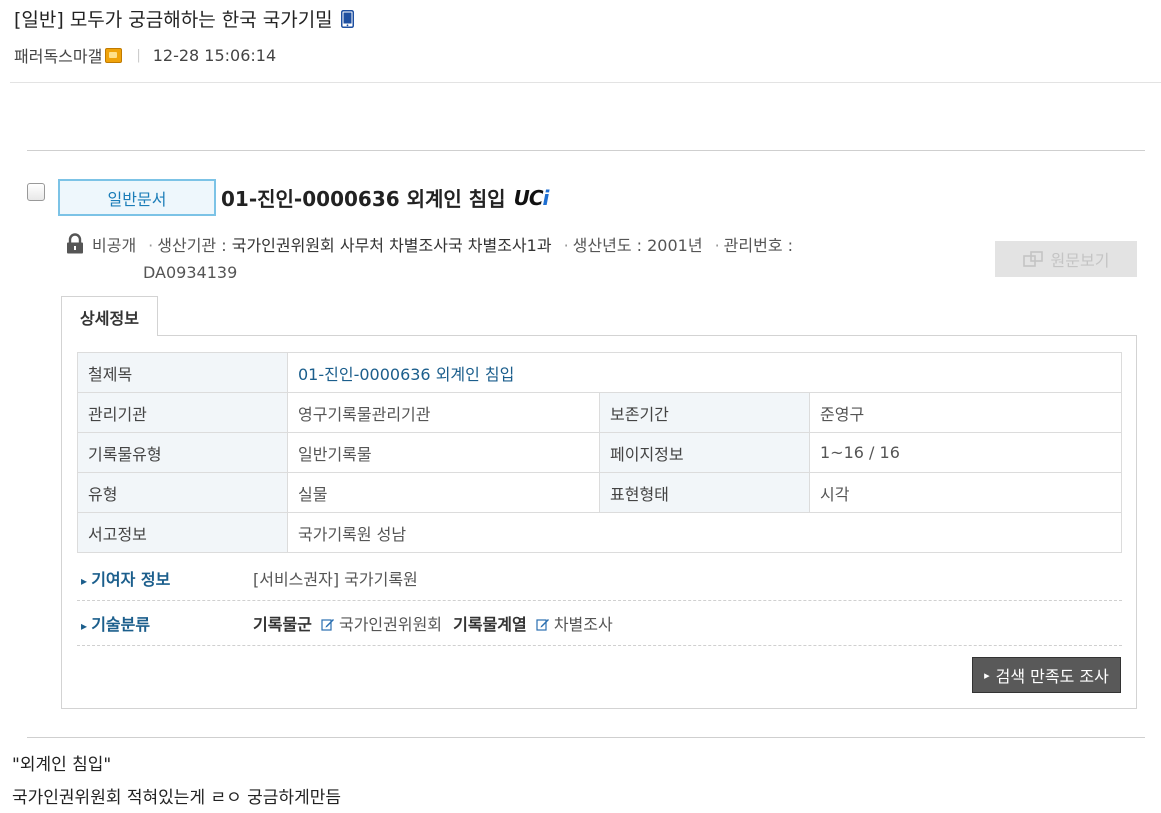 This screenshot has width=1161, height=813. I want to click on uci-logo-u: U, so click(521, 197).